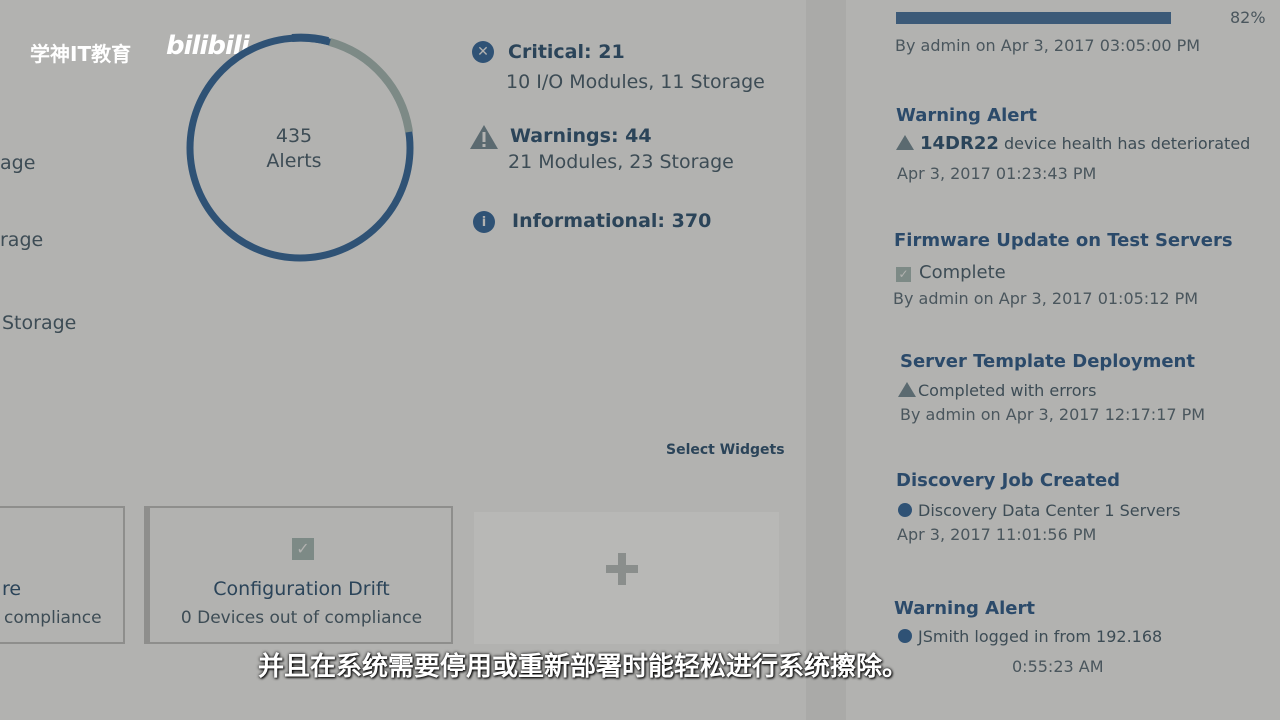  I want to click on activity-title-2: Firmware Update on Test Servers, so click(1063, 240).